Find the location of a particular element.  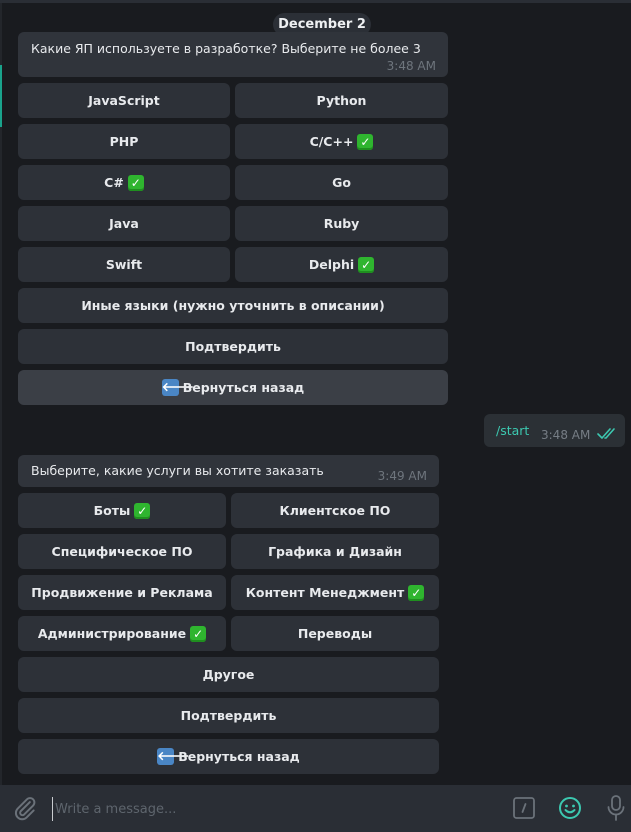

kb-button-ruby: Ruby is located at coordinates (341, 223).